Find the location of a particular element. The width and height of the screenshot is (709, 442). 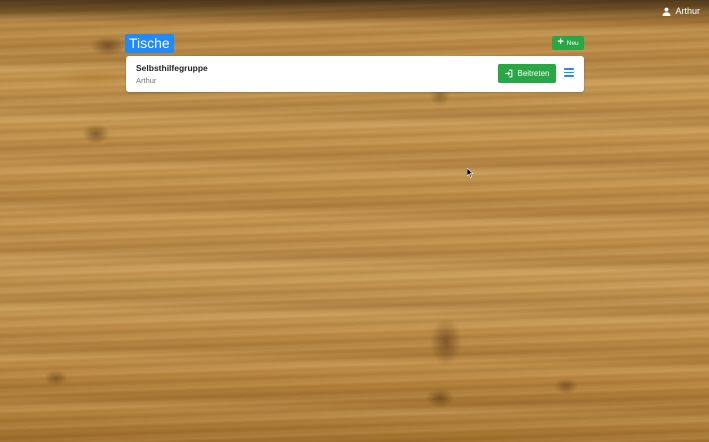

user-name: Arthur is located at coordinates (687, 11).